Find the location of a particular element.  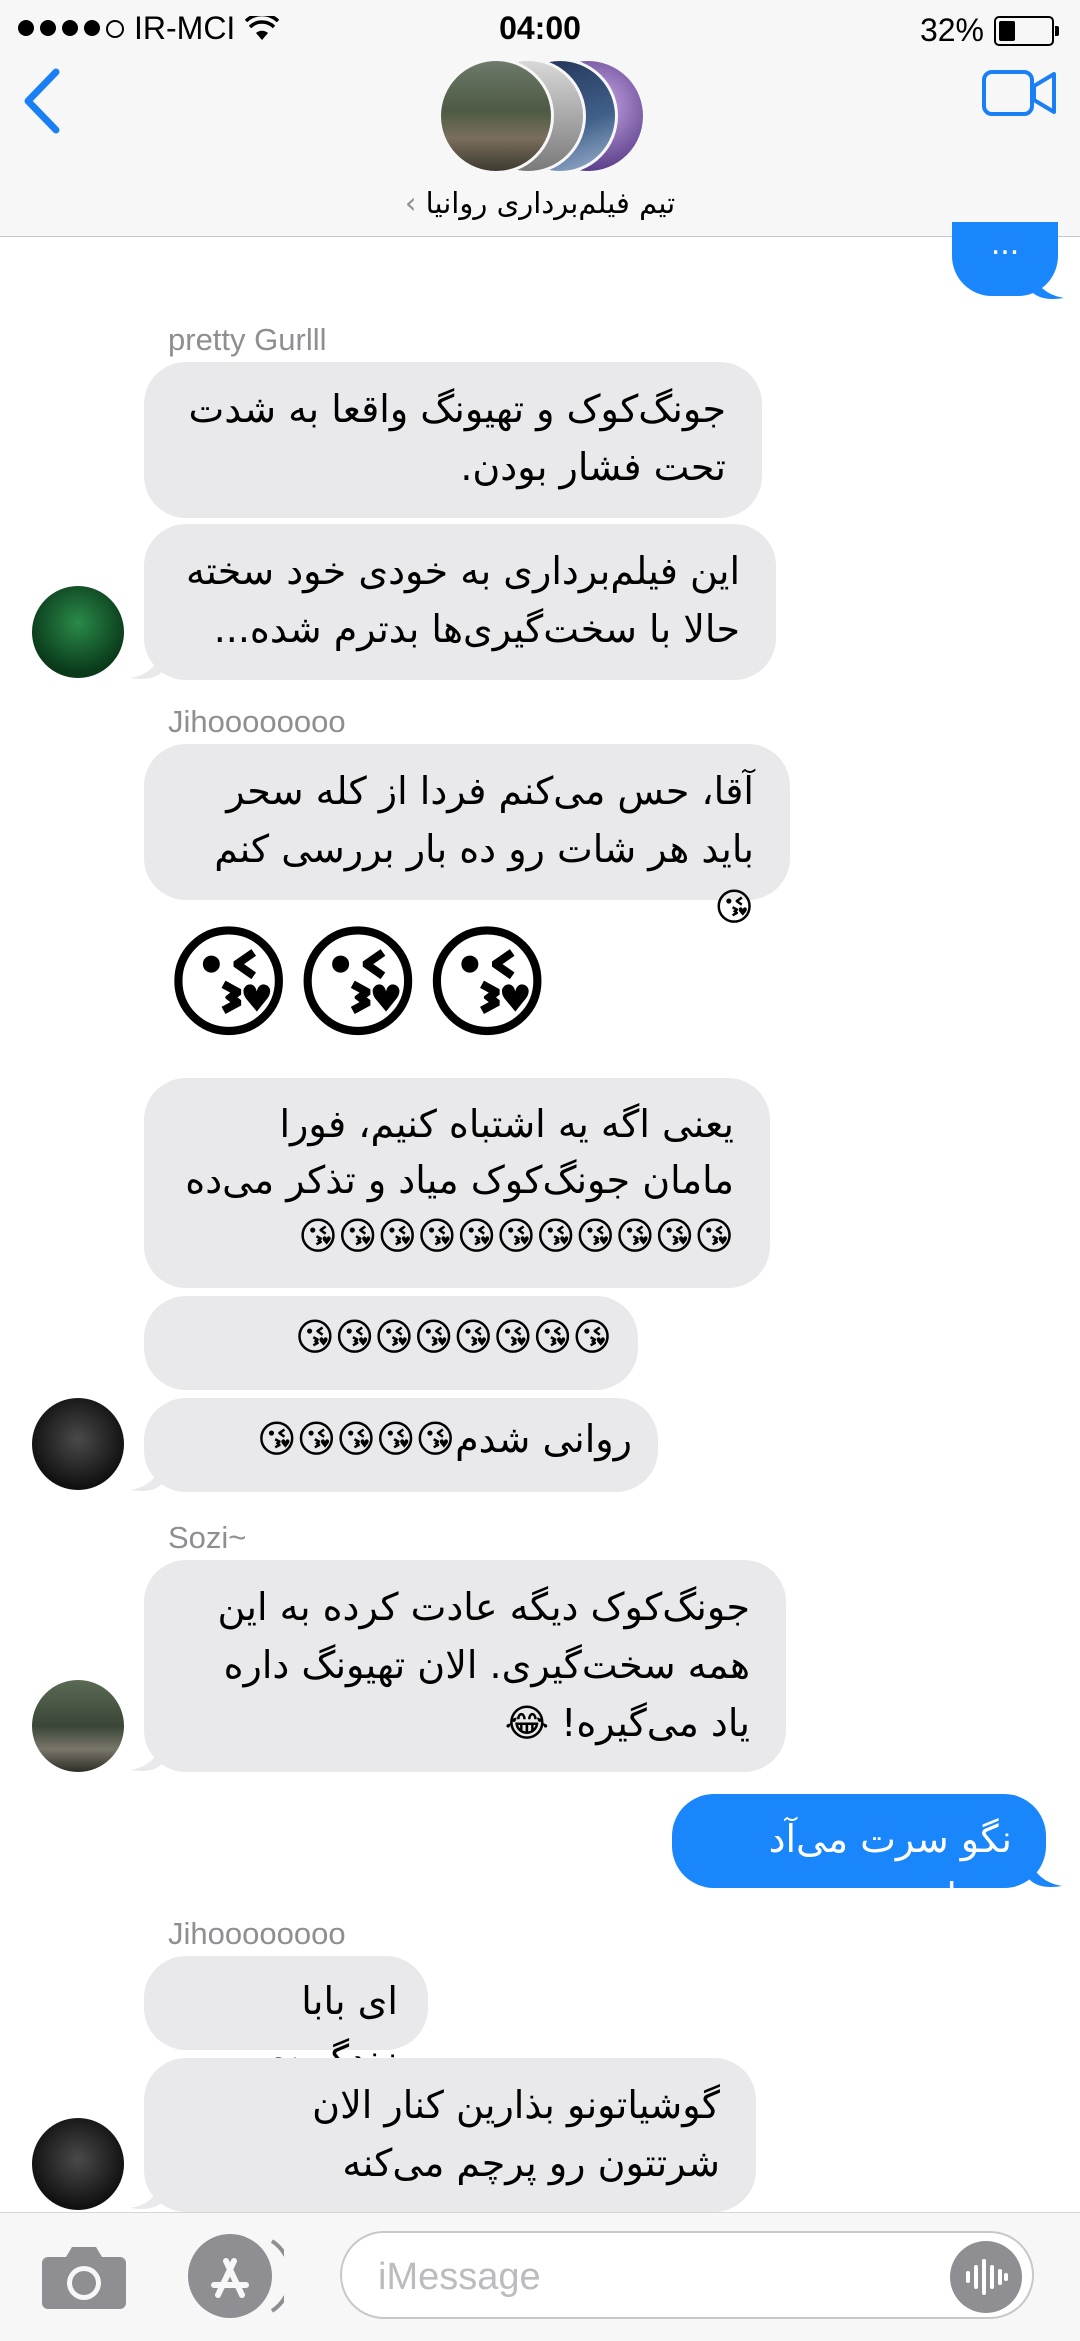

sender-name: Sozi~ is located at coordinates (207, 1537).